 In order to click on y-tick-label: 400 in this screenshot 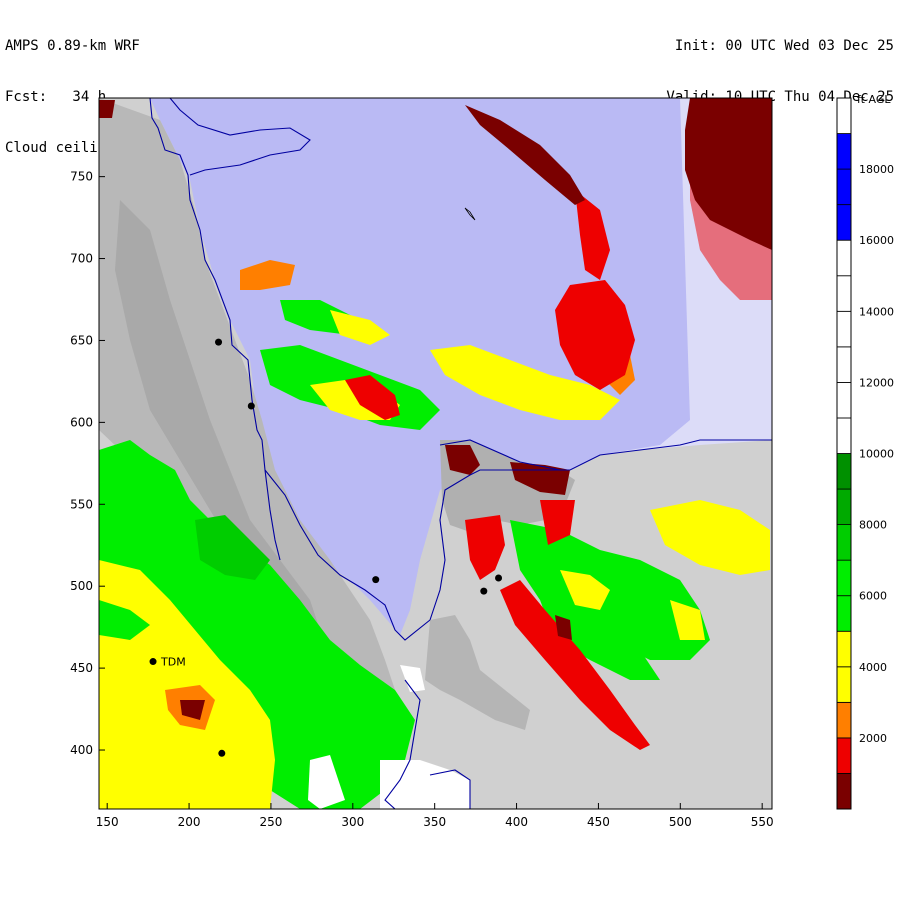, I will do `click(81, 750)`.